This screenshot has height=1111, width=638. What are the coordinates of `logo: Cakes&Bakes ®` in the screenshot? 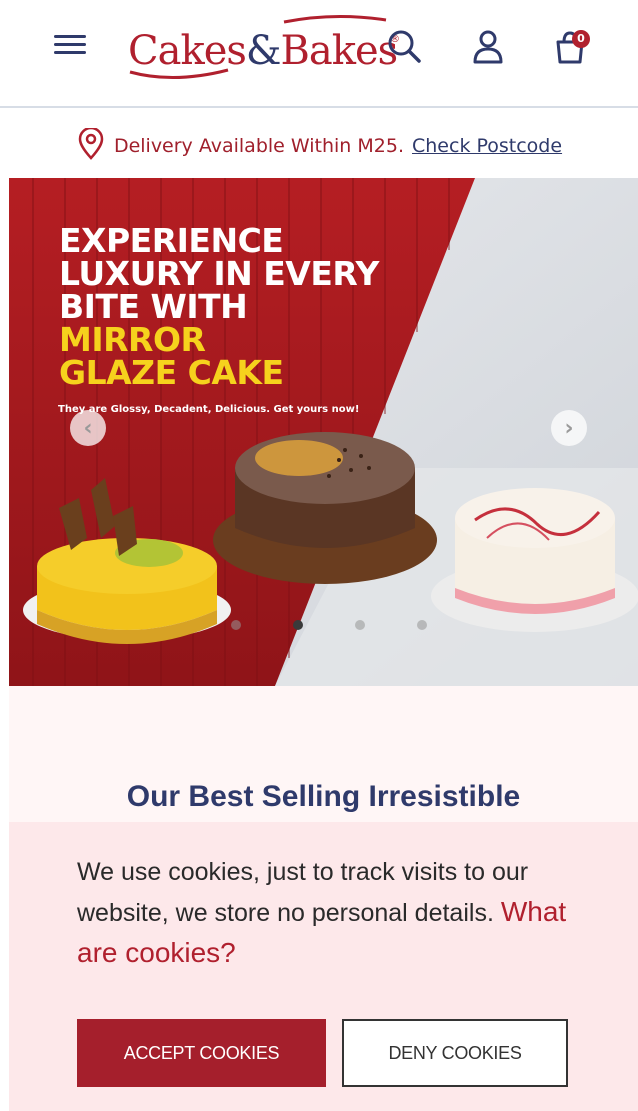 It's located at (262, 45).